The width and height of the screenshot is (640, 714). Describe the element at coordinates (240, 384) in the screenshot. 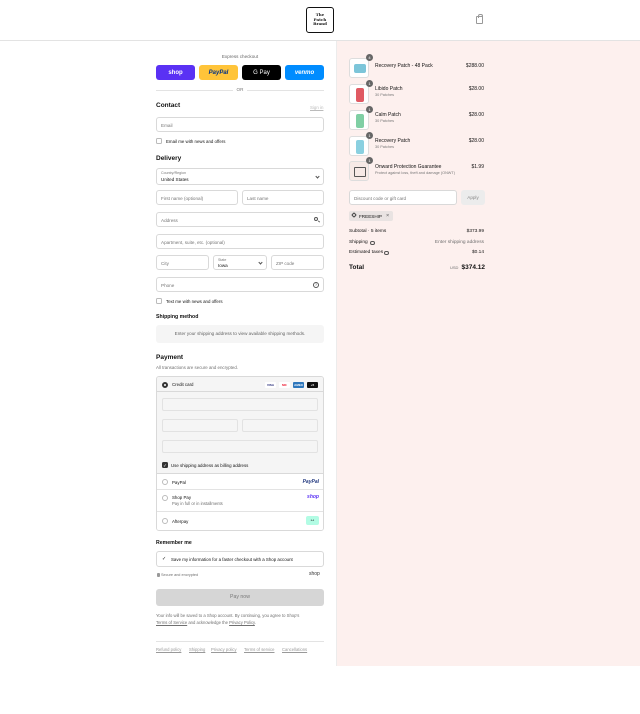

I see `credit-card-option: Credit card VISA MC AMEX +5` at that location.